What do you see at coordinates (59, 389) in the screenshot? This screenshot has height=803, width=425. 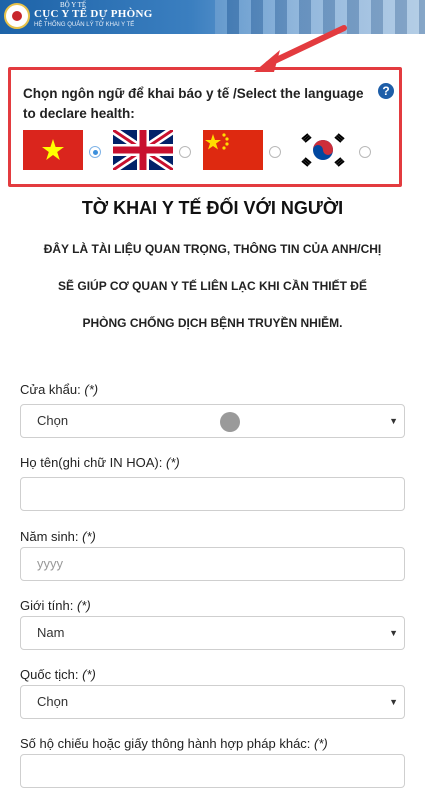 I see `border-gate-label: Cửa khẩu: (*)` at bounding box center [59, 389].